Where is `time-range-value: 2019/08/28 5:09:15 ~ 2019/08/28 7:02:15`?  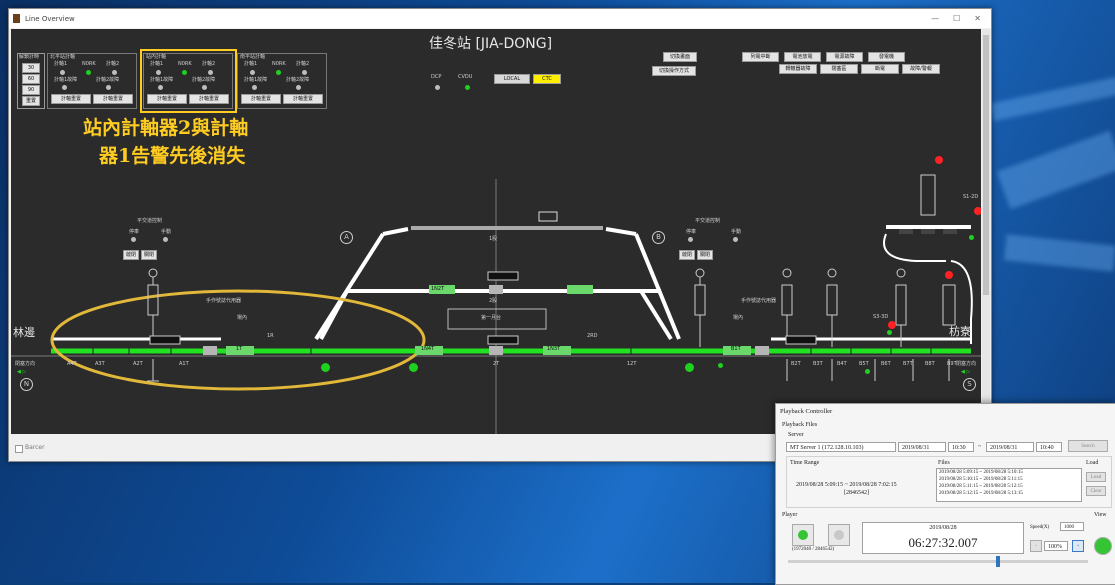 time-range-value: 2019/08/28 5:09:15 ~ 2019/08/28 7:02:15 is located at coordinates (846, 485).